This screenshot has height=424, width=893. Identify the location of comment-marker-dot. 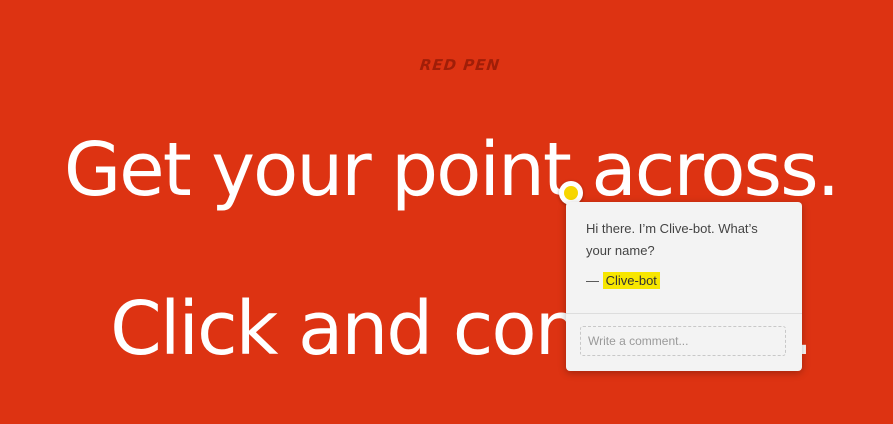
(571, 193).